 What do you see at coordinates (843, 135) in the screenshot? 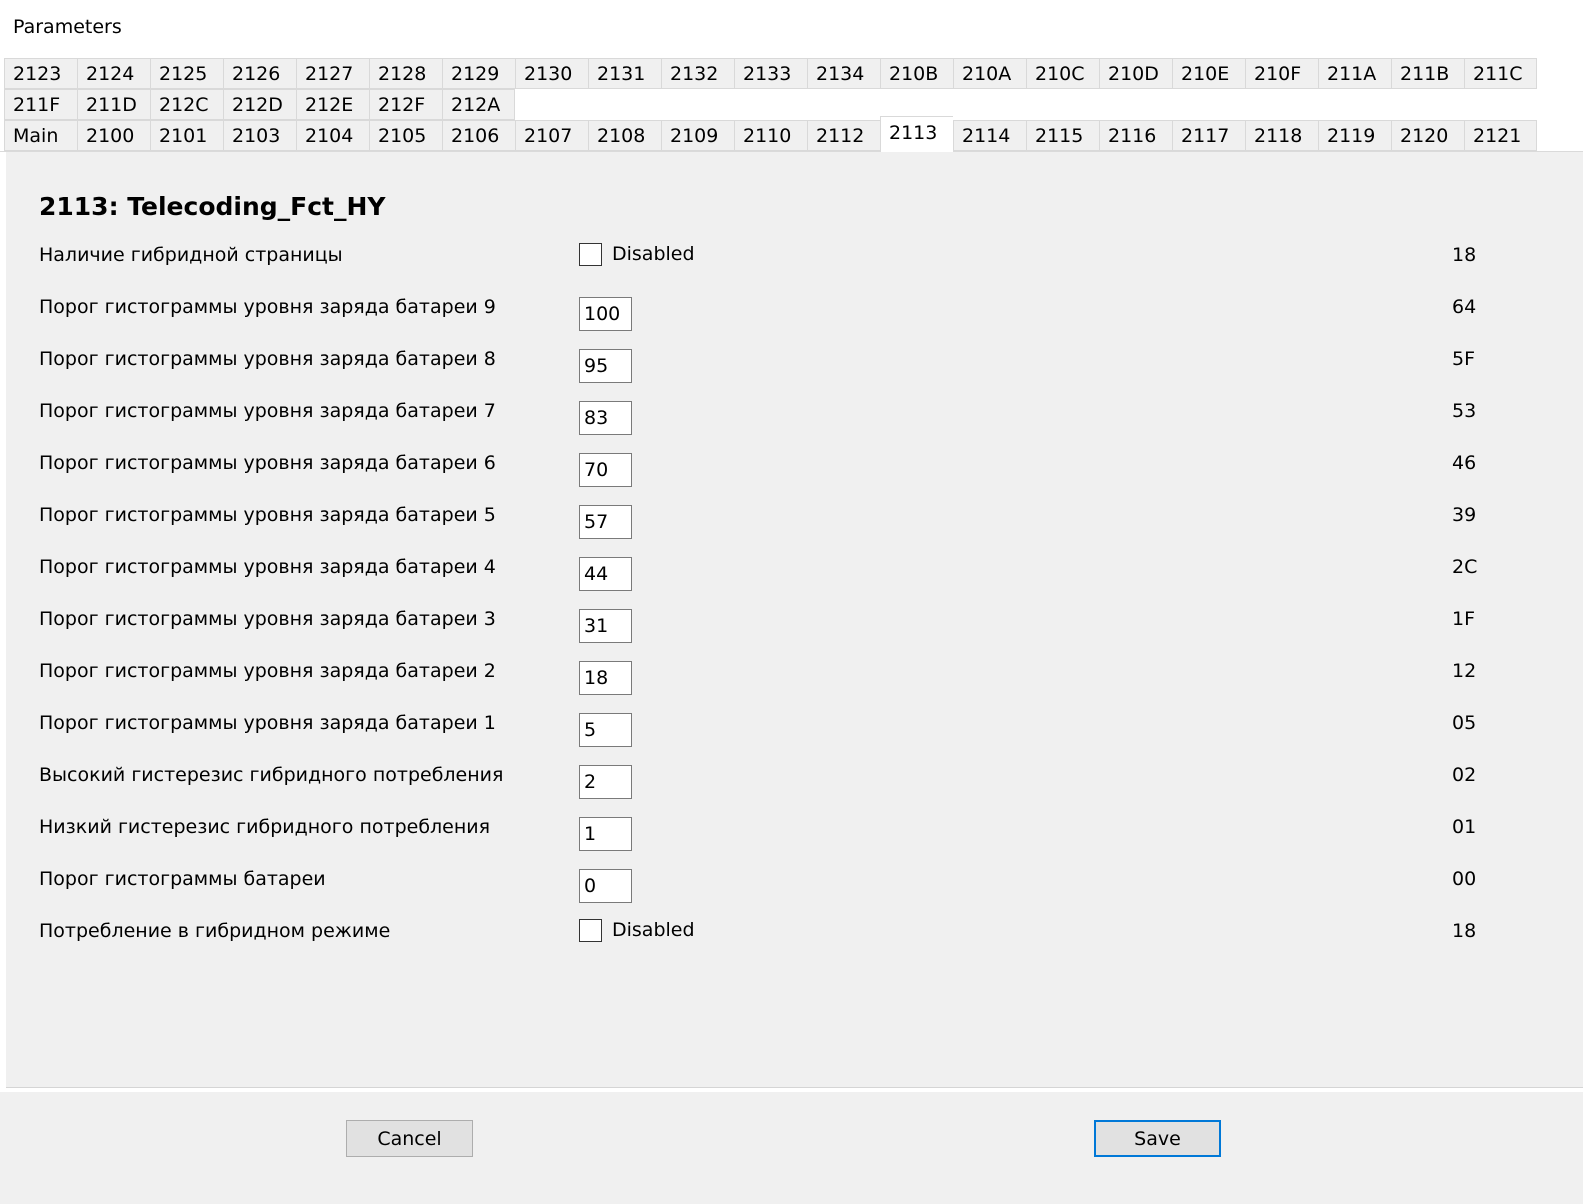
I see `tab-2112: 2112` at bounding box center [843, 135].